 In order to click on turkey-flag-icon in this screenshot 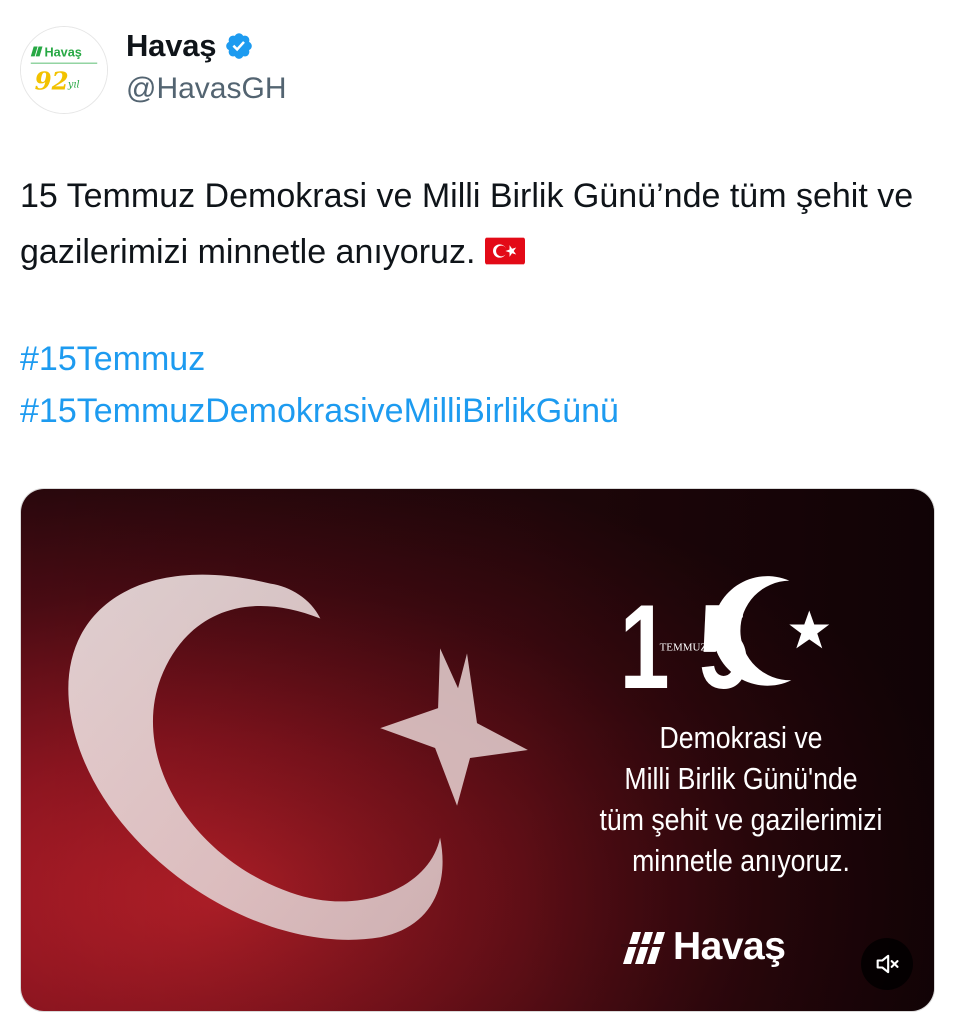, I will do `click(505, 251)`.